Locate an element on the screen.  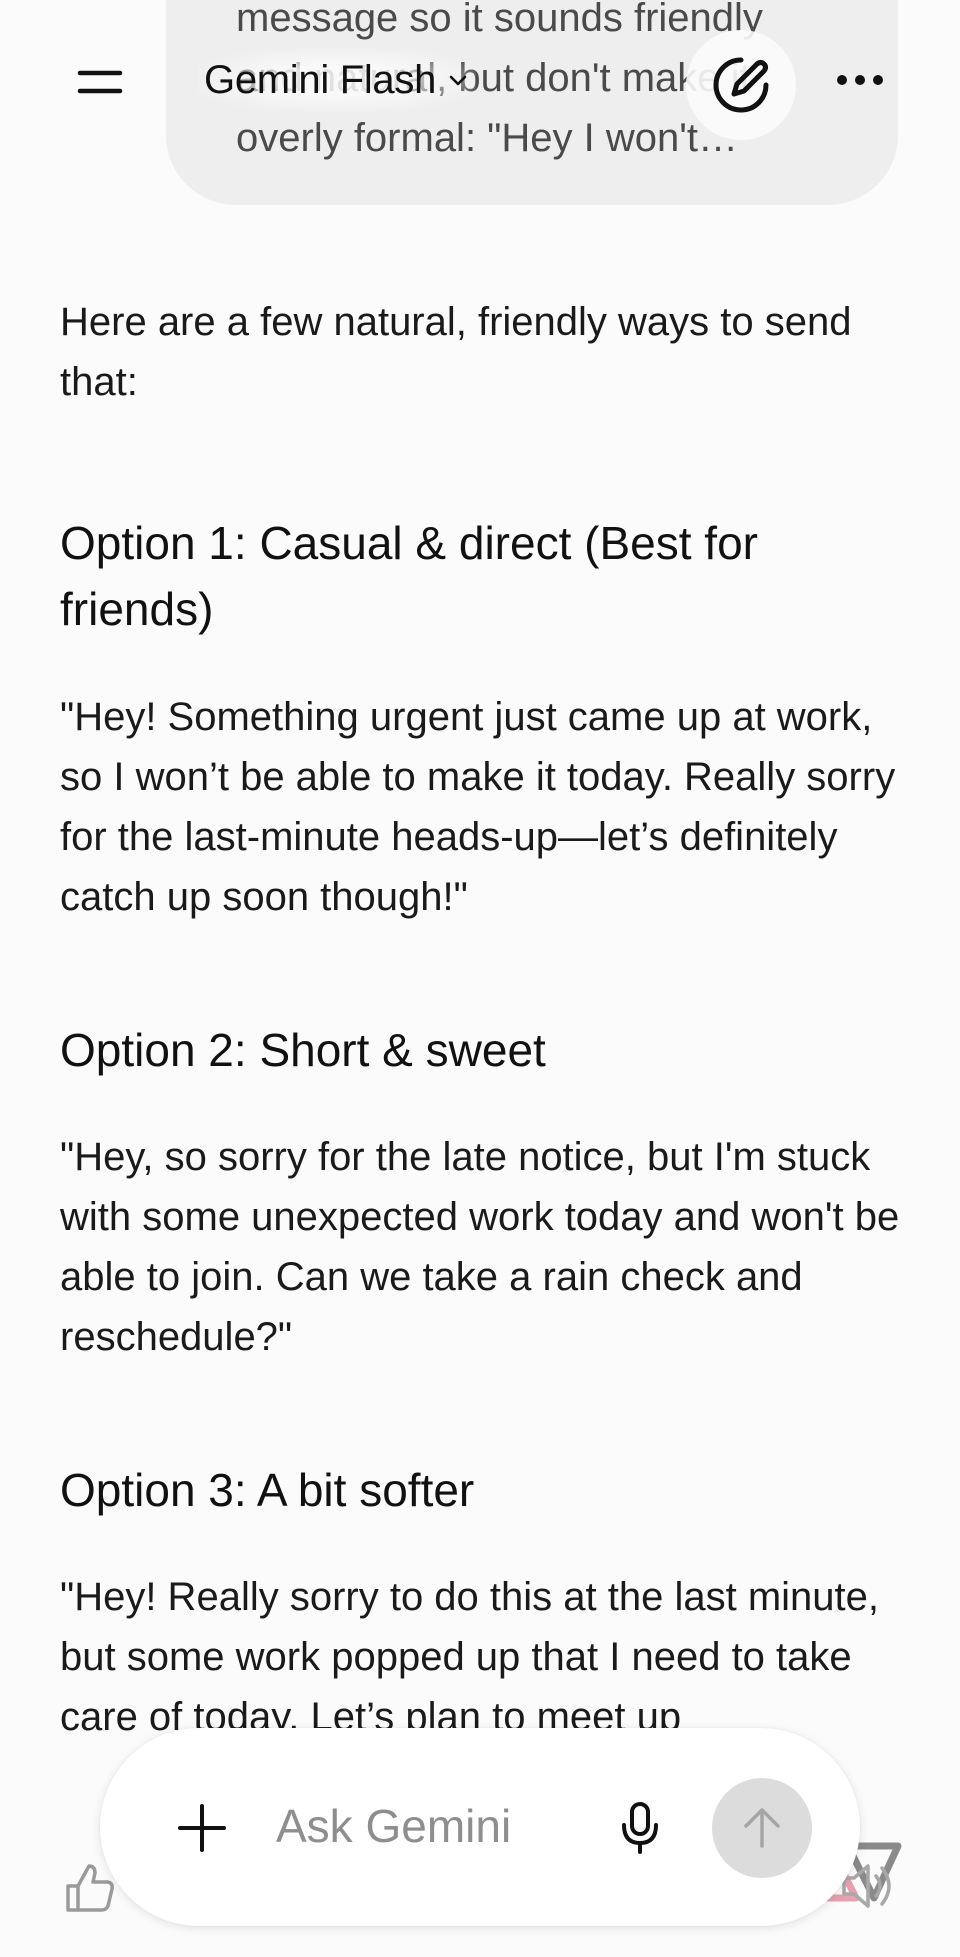
chevron-down-icon is located at coordinates (458, 80).